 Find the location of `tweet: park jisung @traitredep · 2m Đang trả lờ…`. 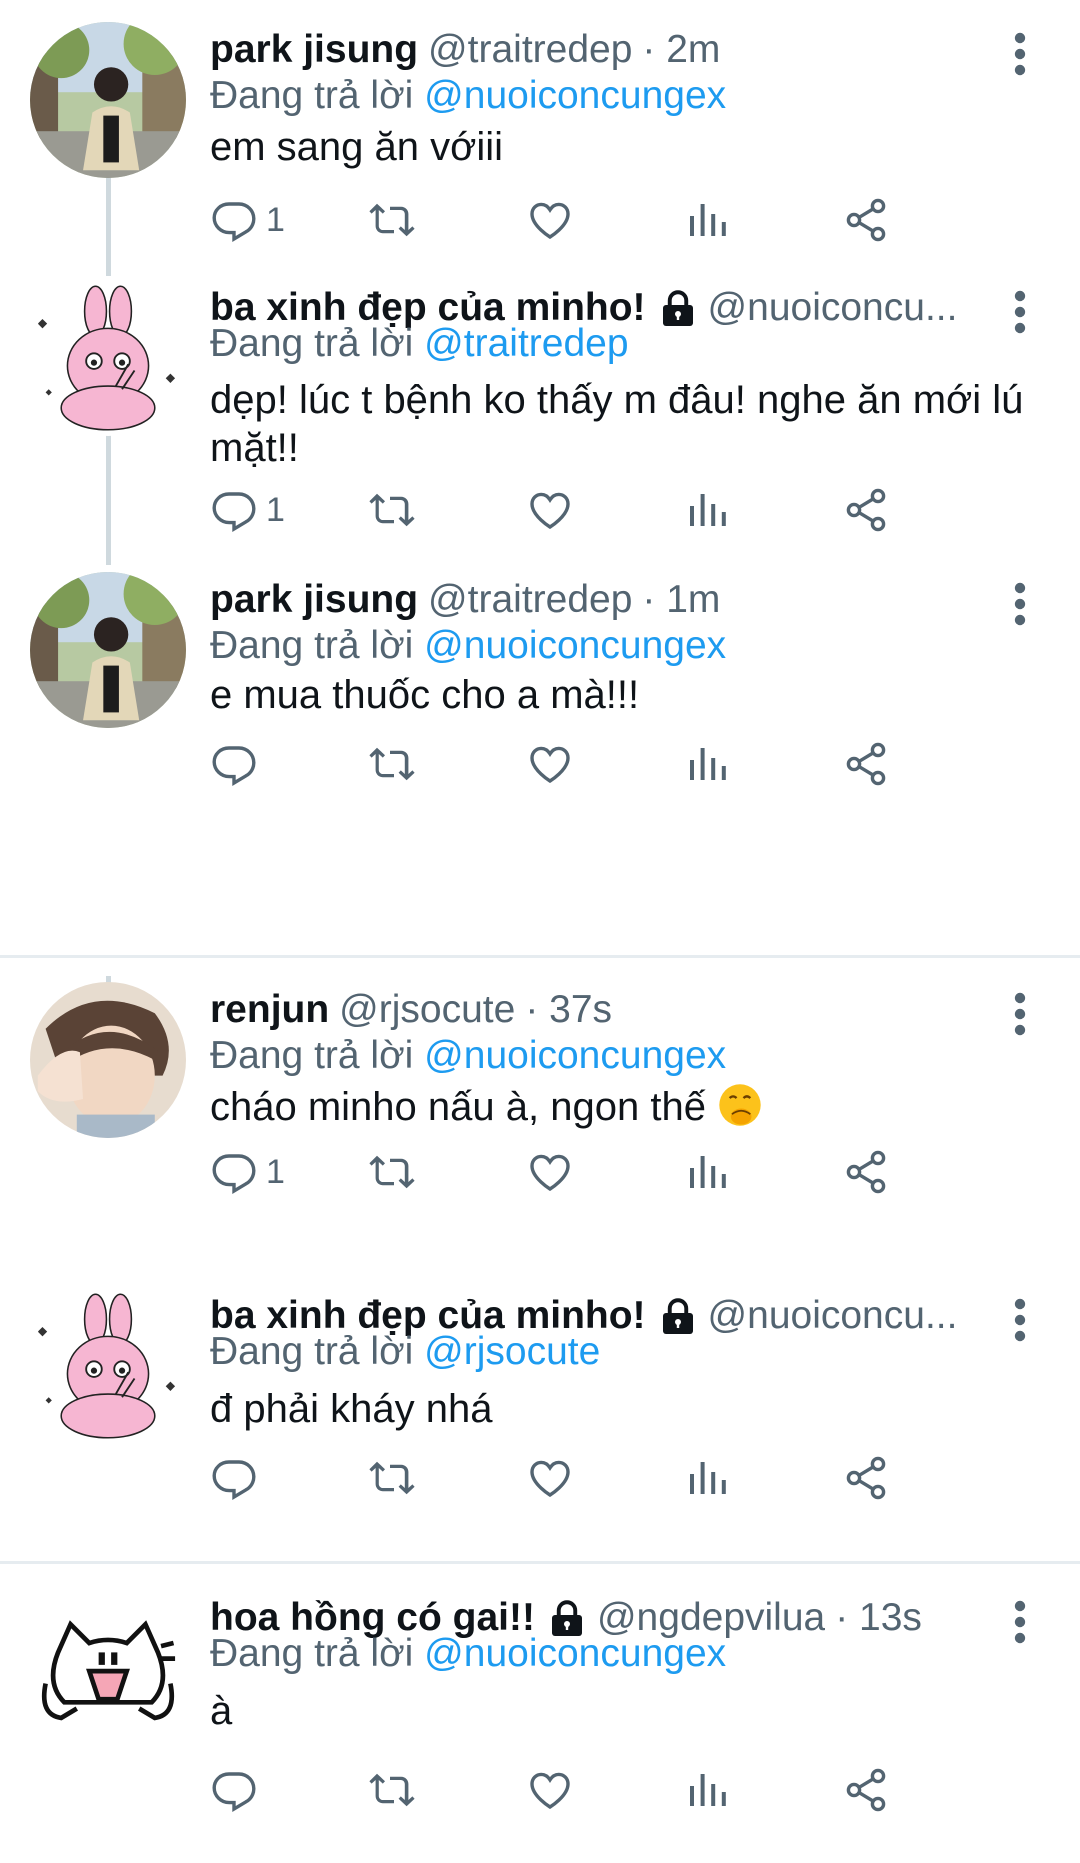

tweet: park jisung @traitredep · 2m Đang trả lờ… is located at coordinates (540, 147).